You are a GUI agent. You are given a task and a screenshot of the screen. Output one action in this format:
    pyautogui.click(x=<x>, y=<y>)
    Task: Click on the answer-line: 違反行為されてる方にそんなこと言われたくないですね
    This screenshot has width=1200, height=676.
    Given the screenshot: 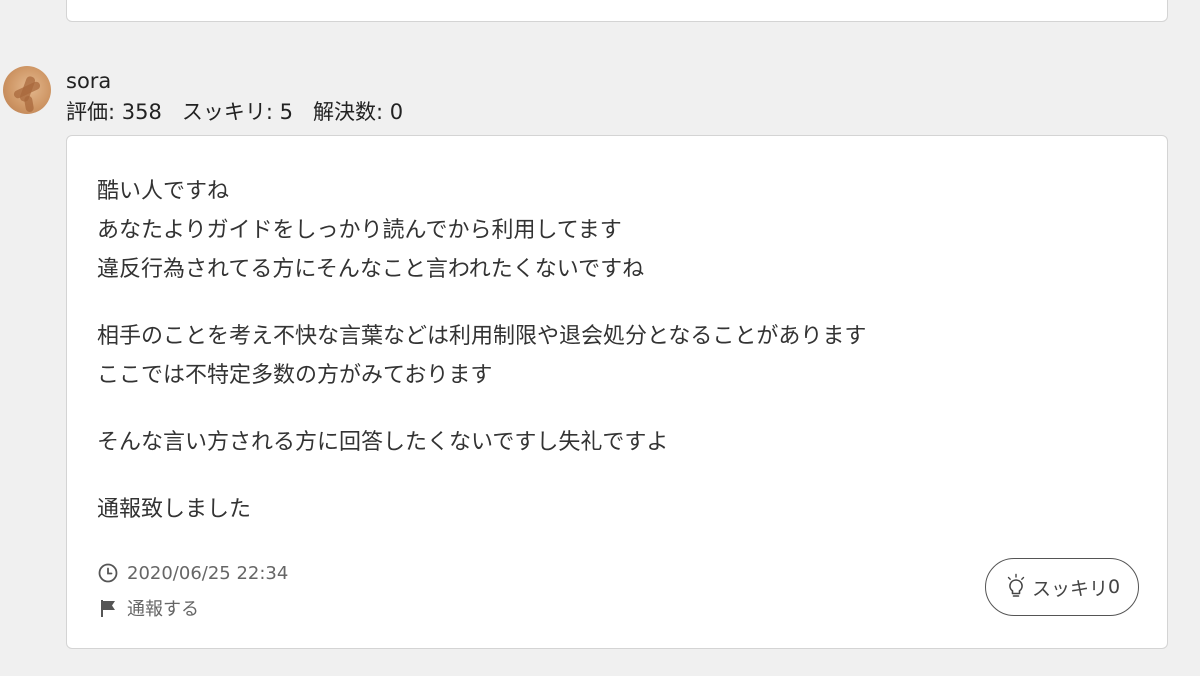 What is the action you would take?
    pyautogui.click(x=371, y=269)
    